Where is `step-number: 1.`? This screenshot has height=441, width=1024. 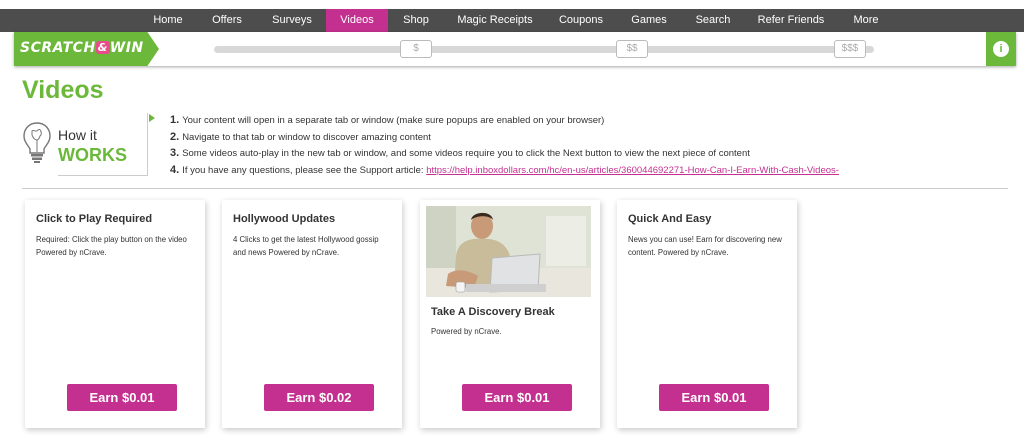
step-number: 1. is located at coordinates (175, 120).